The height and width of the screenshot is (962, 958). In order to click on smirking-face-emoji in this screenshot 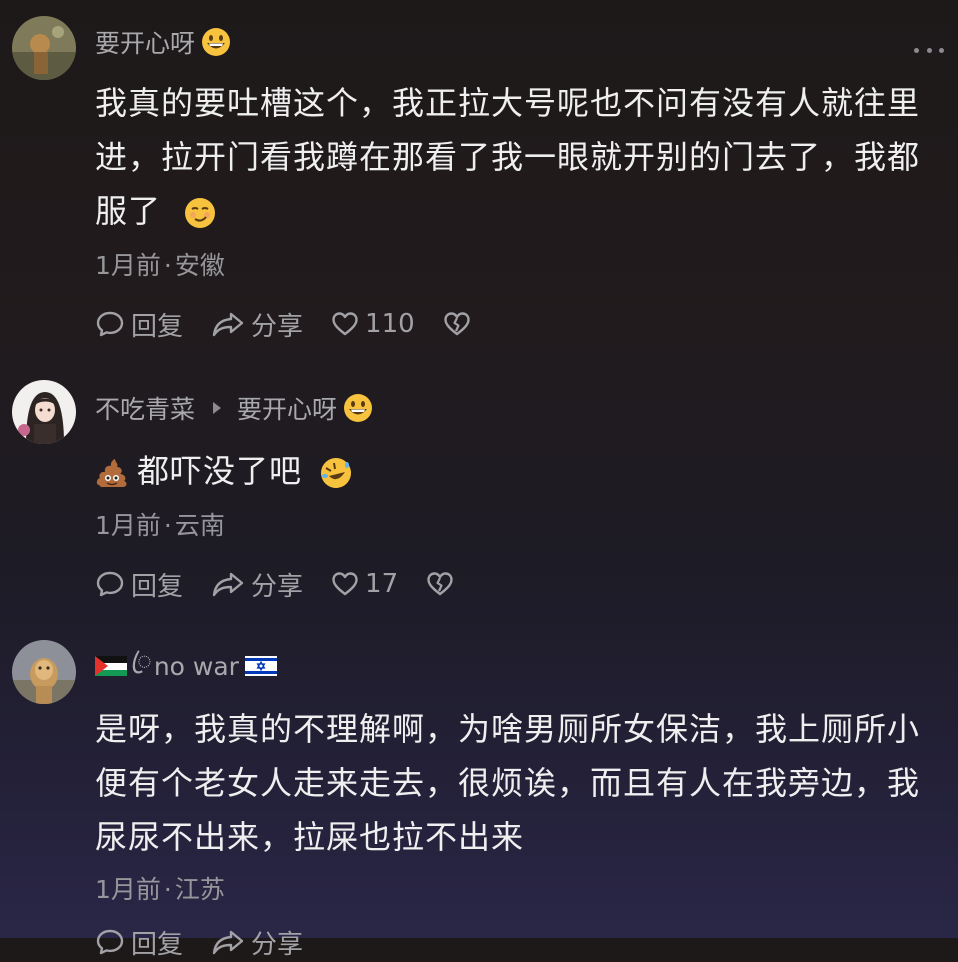, I will do `click(200, 213)`.